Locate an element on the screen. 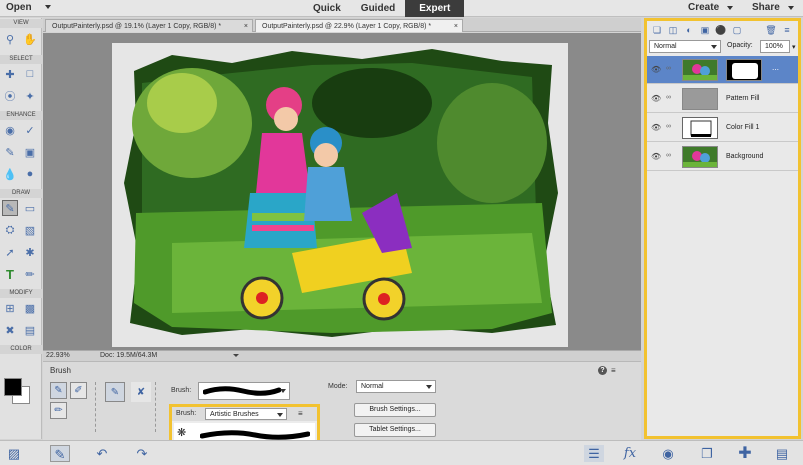 The width and height of the screenshot is (803, 465). foreground-color-swatch is located at coordinates (13, 387).